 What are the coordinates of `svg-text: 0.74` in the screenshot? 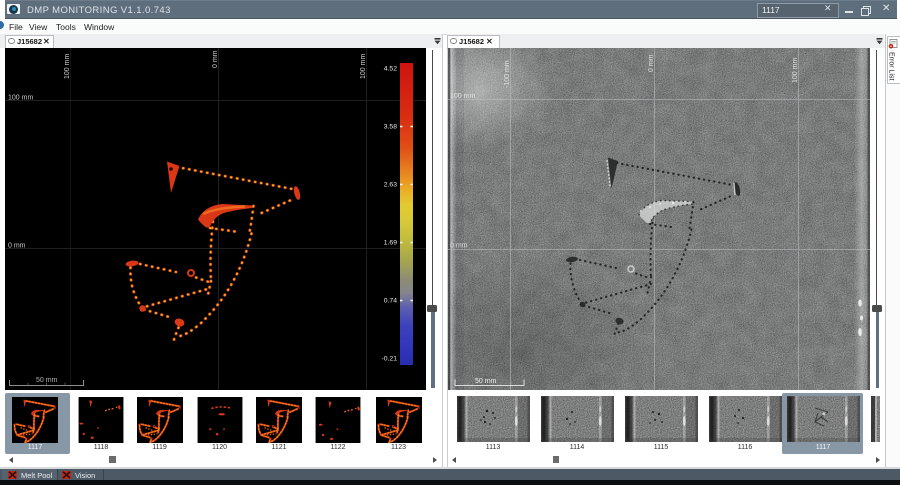 It's located at (390, 301).